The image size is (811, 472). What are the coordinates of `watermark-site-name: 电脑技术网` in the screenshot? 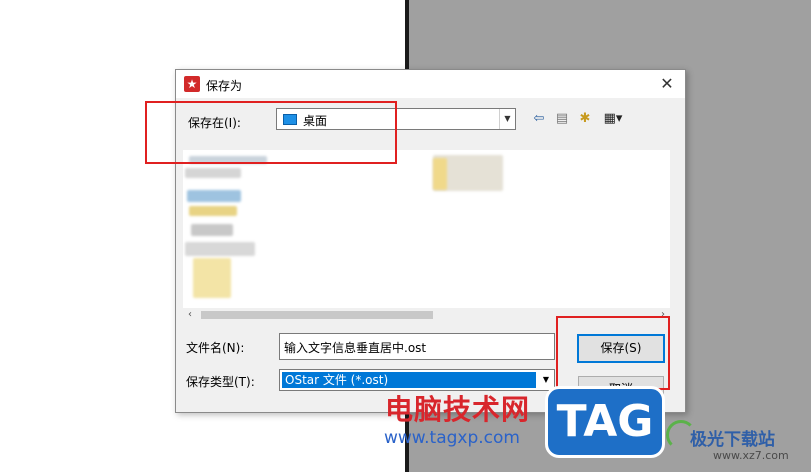 It's located at (458, 409).